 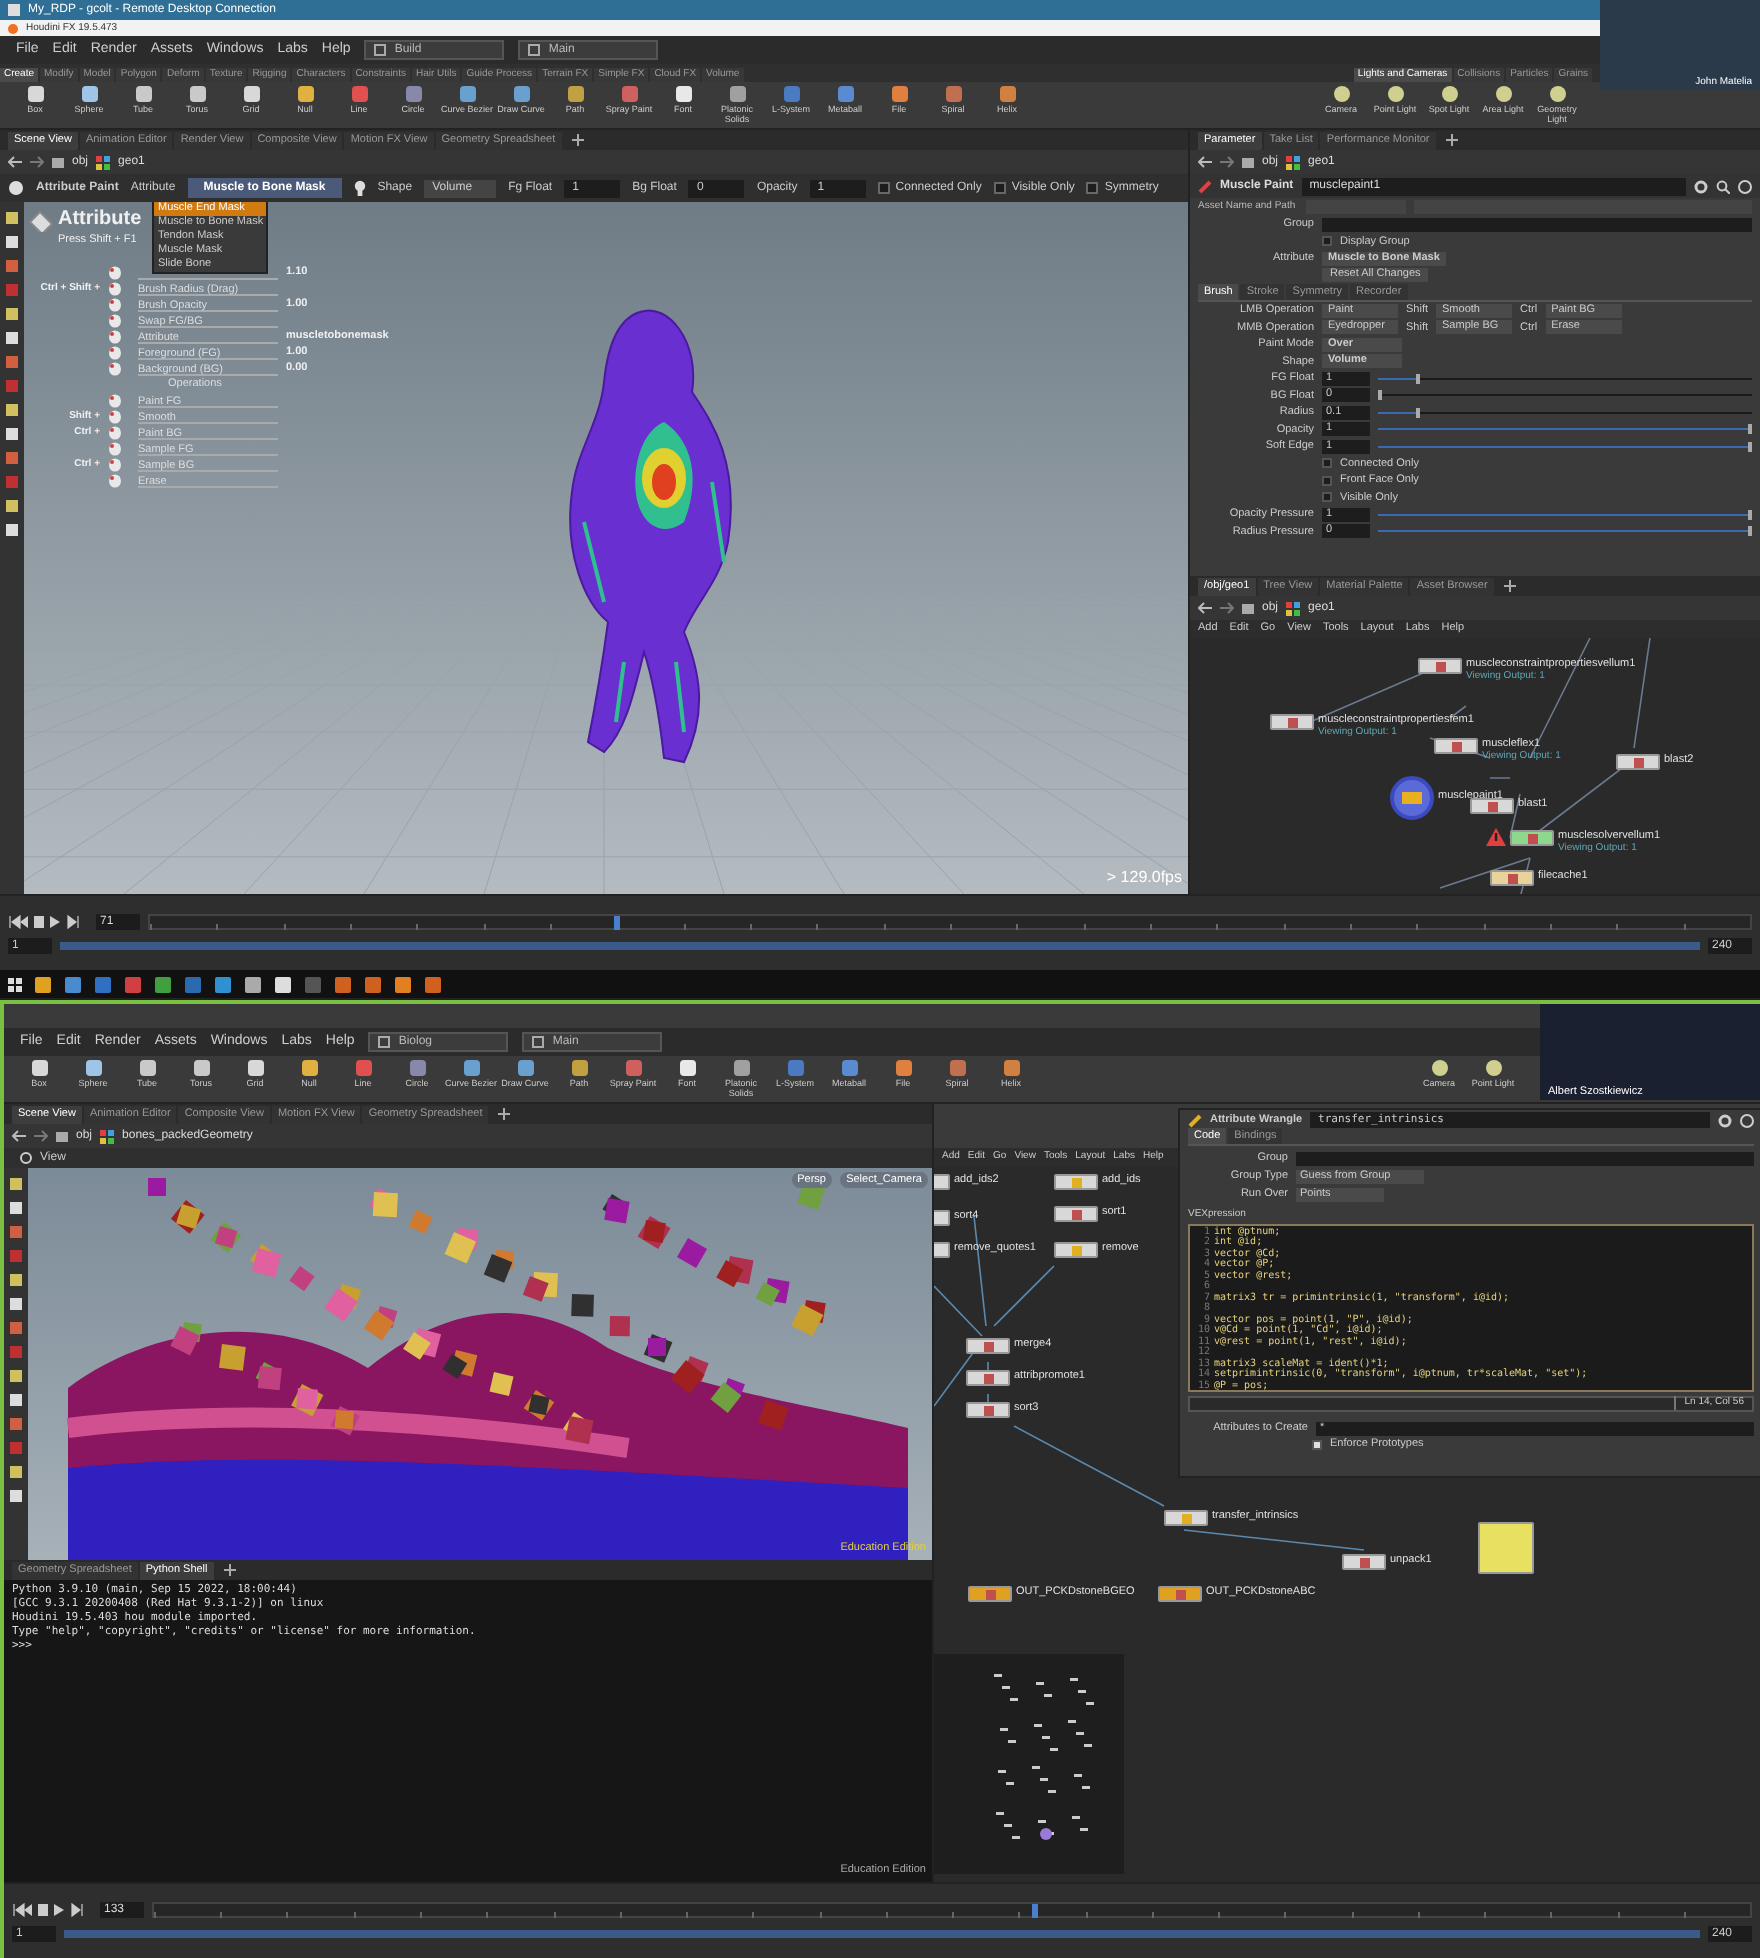 What do you see at coordinates (359, 188) in the screenshot?
I see `bulb-icon` at bounding box center [359, 188].